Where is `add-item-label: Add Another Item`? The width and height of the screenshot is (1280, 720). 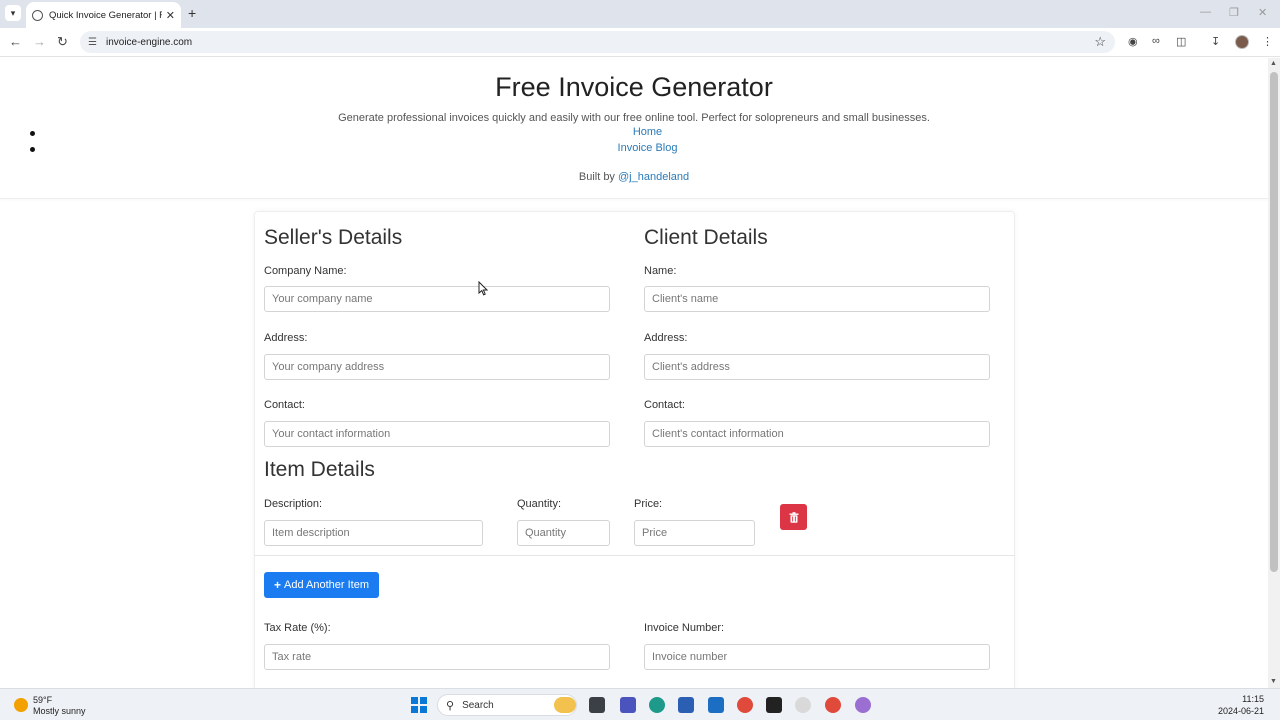 add-item-label: Add Another Item is located at coordinates (326, 585).